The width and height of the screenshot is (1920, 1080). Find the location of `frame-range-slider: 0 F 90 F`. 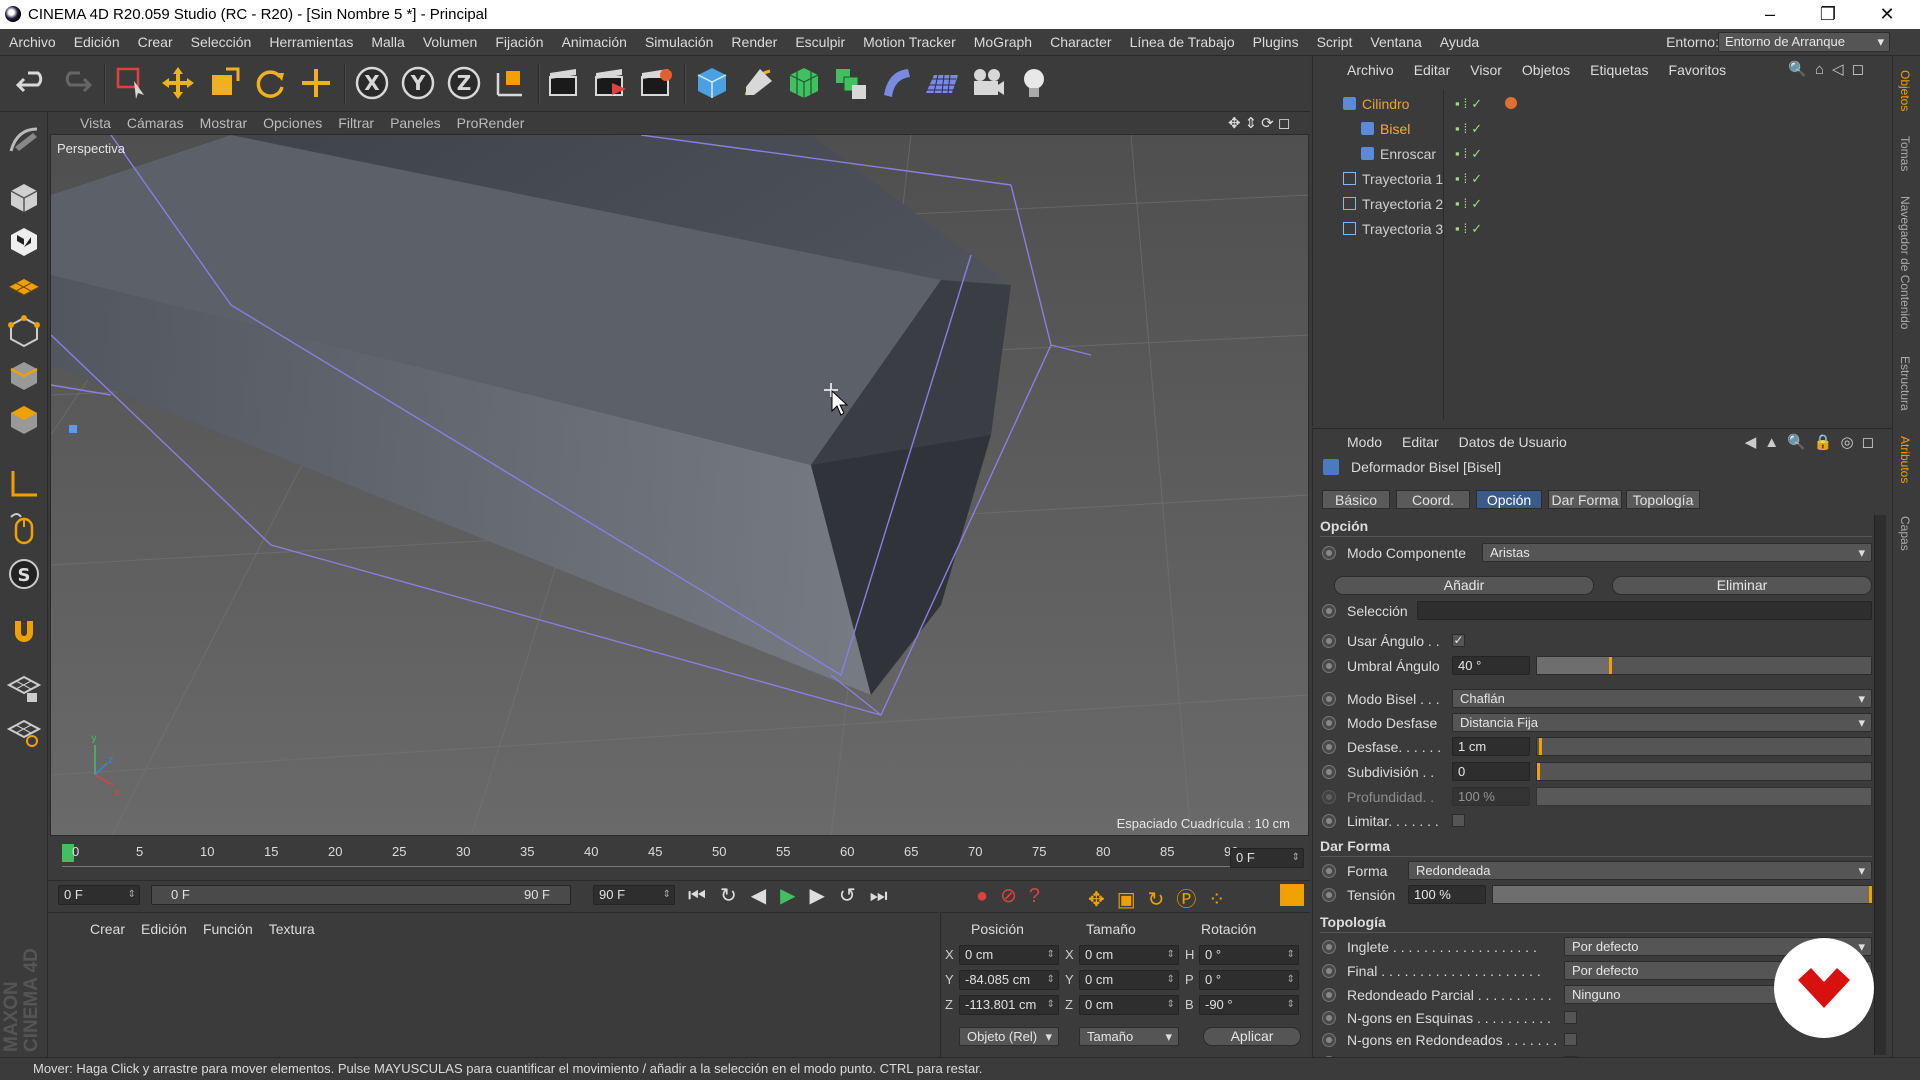

frame-range-slider: 0 F 90 F is located at coordinates (361, 895).